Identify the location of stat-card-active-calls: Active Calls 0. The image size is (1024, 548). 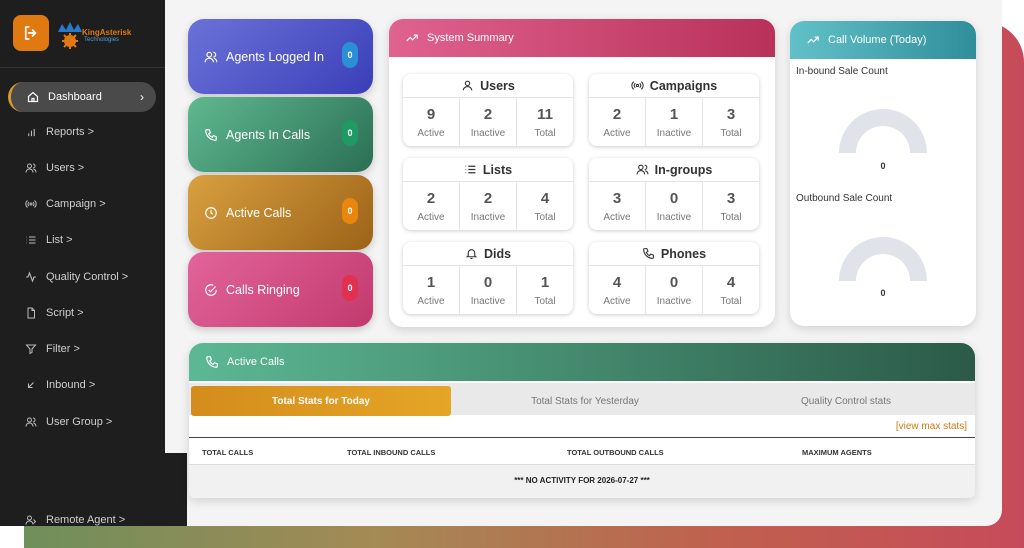
(280, 212).